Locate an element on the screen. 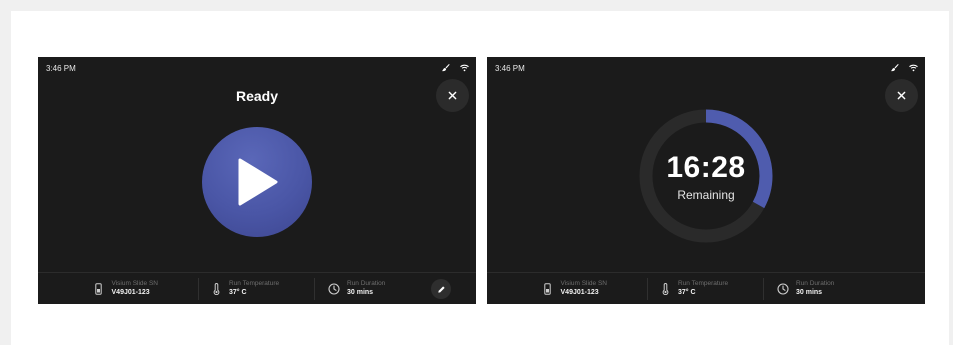 The height and width of the screenshot is (345, 953). status-title: Ready is located at coordinates (257, 96).